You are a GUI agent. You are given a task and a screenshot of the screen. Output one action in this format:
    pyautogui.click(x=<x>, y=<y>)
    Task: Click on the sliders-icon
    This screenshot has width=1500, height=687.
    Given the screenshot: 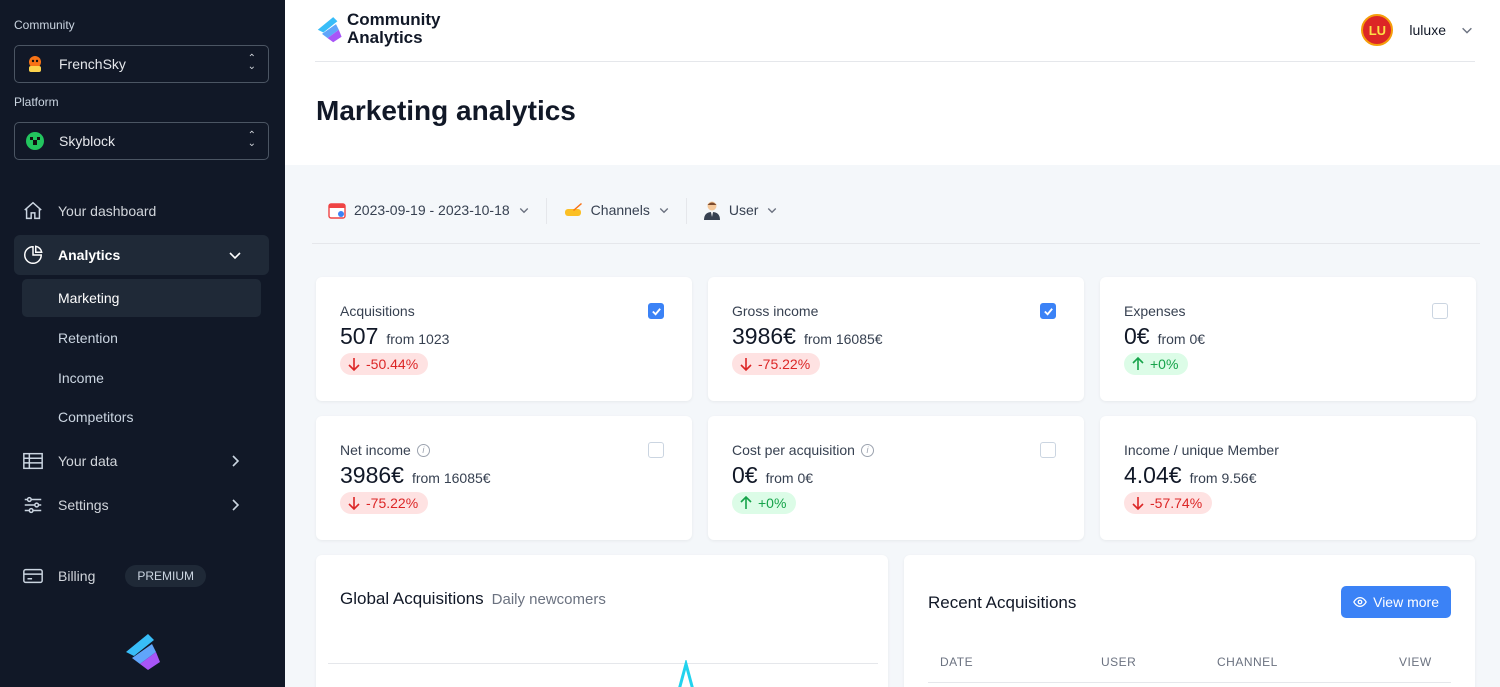 What is the action you would take?
    pyautogui.click(x=33, y=505)
    